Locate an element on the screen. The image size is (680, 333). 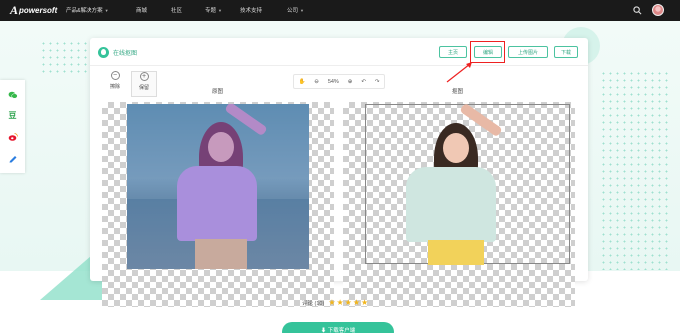
hand-icon: ✋ is located at coordinates (301, 82).